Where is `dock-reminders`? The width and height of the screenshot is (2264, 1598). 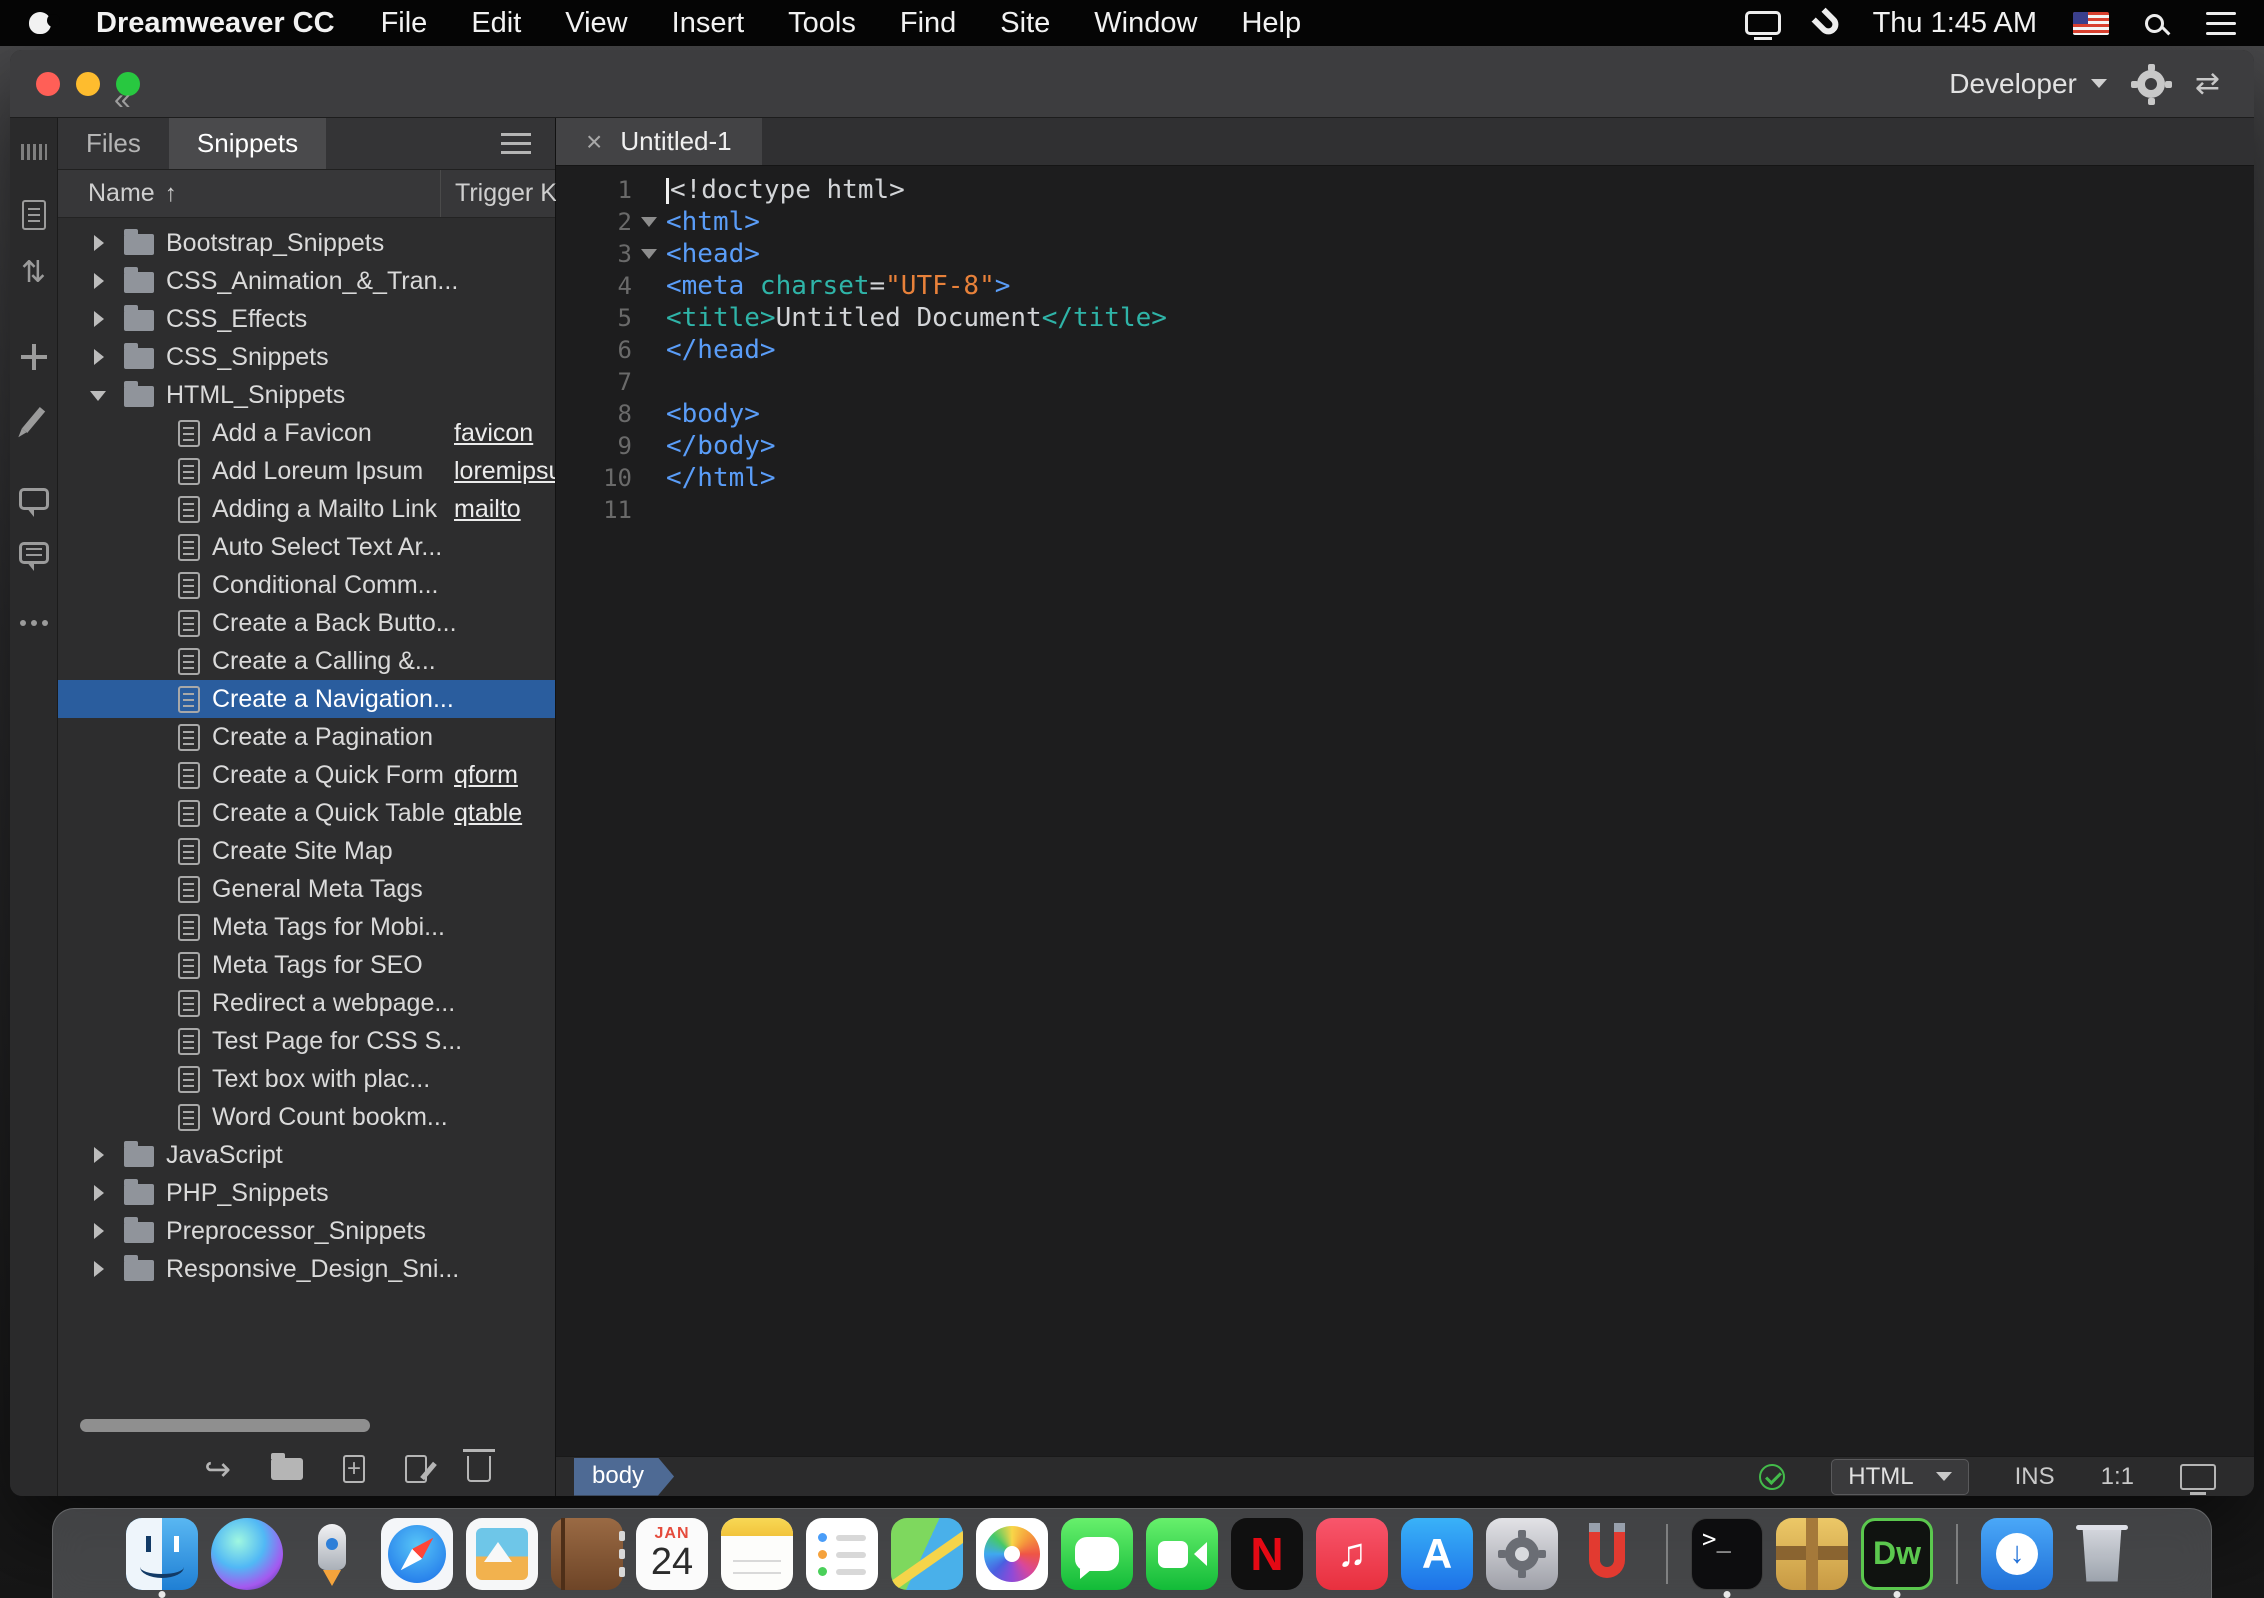
dock-reminders is located at coordinates (842, 1553).